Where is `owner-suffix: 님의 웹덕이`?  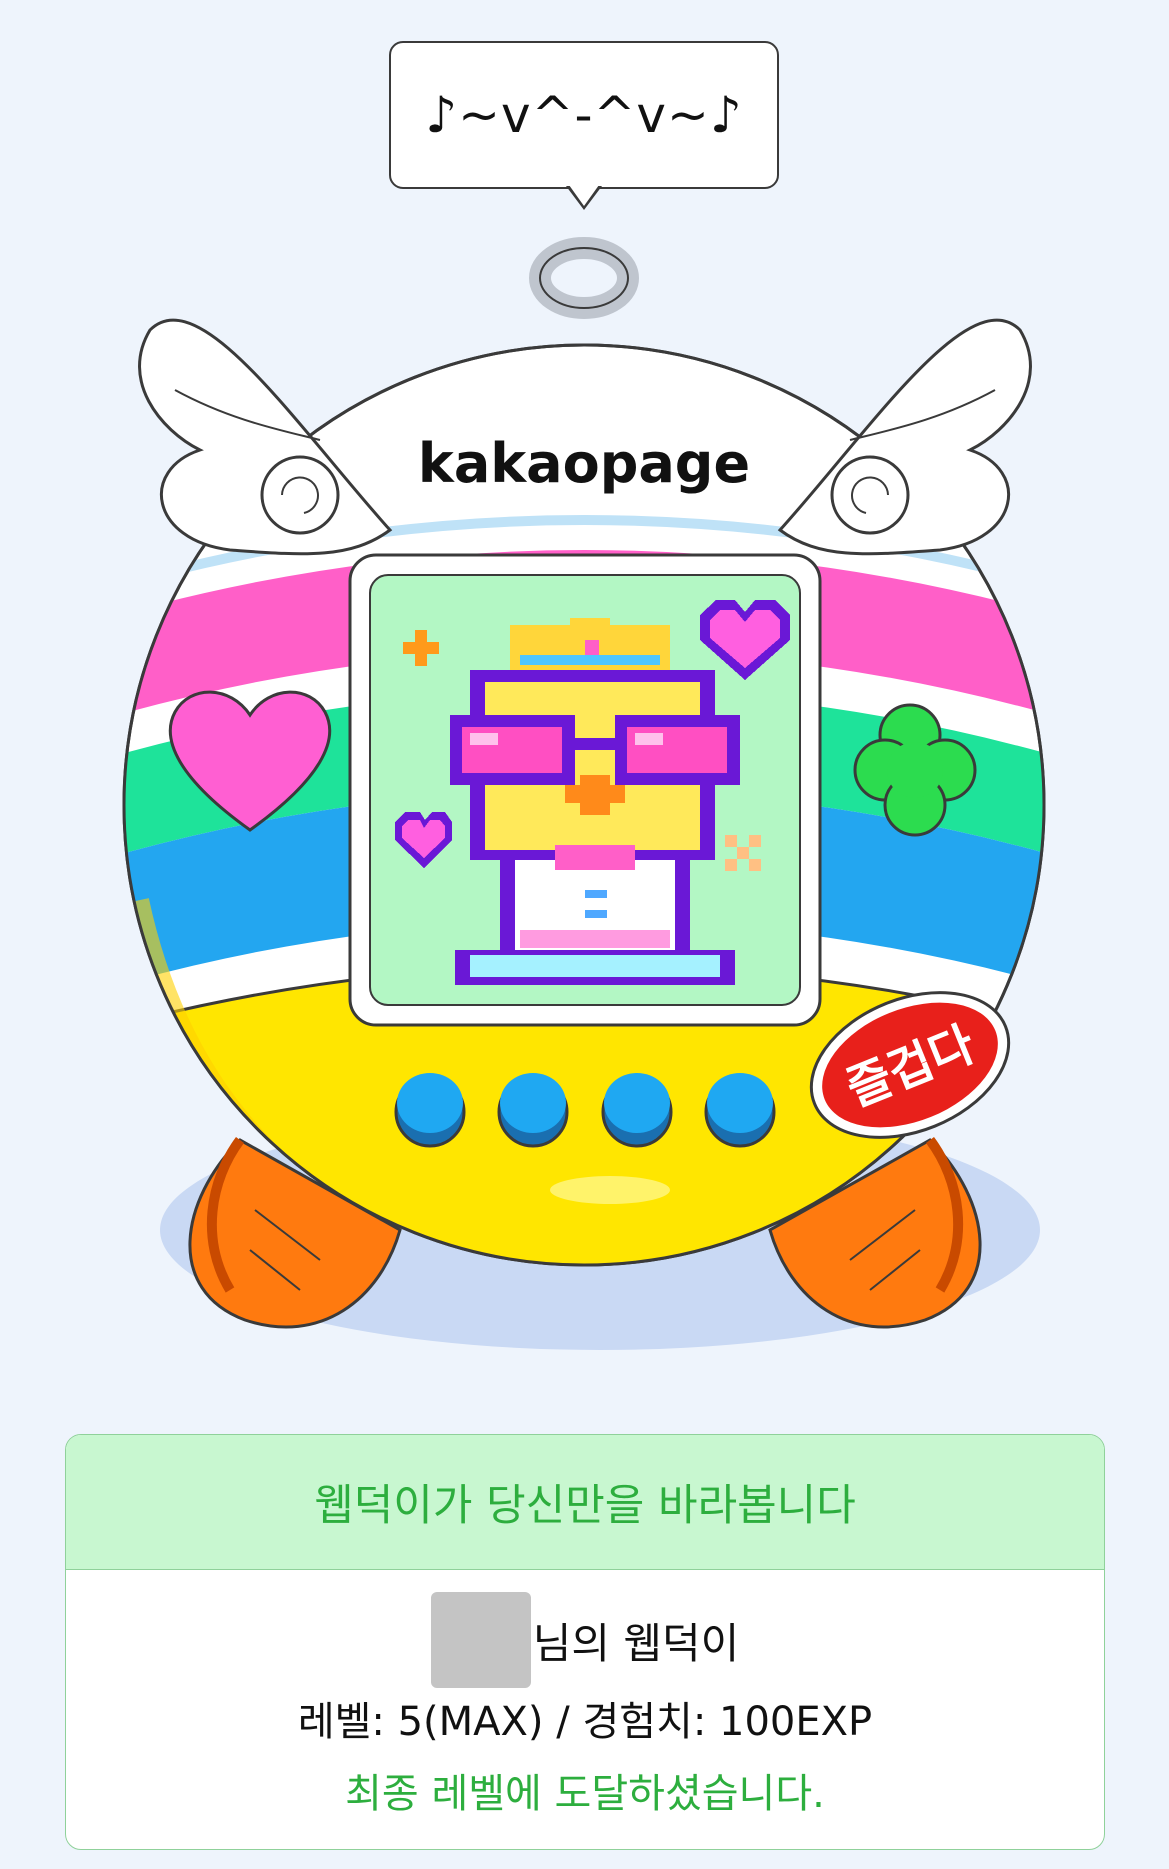
owner-suffix: 님의 웹덕이 is located at coordinates (636, 1643).